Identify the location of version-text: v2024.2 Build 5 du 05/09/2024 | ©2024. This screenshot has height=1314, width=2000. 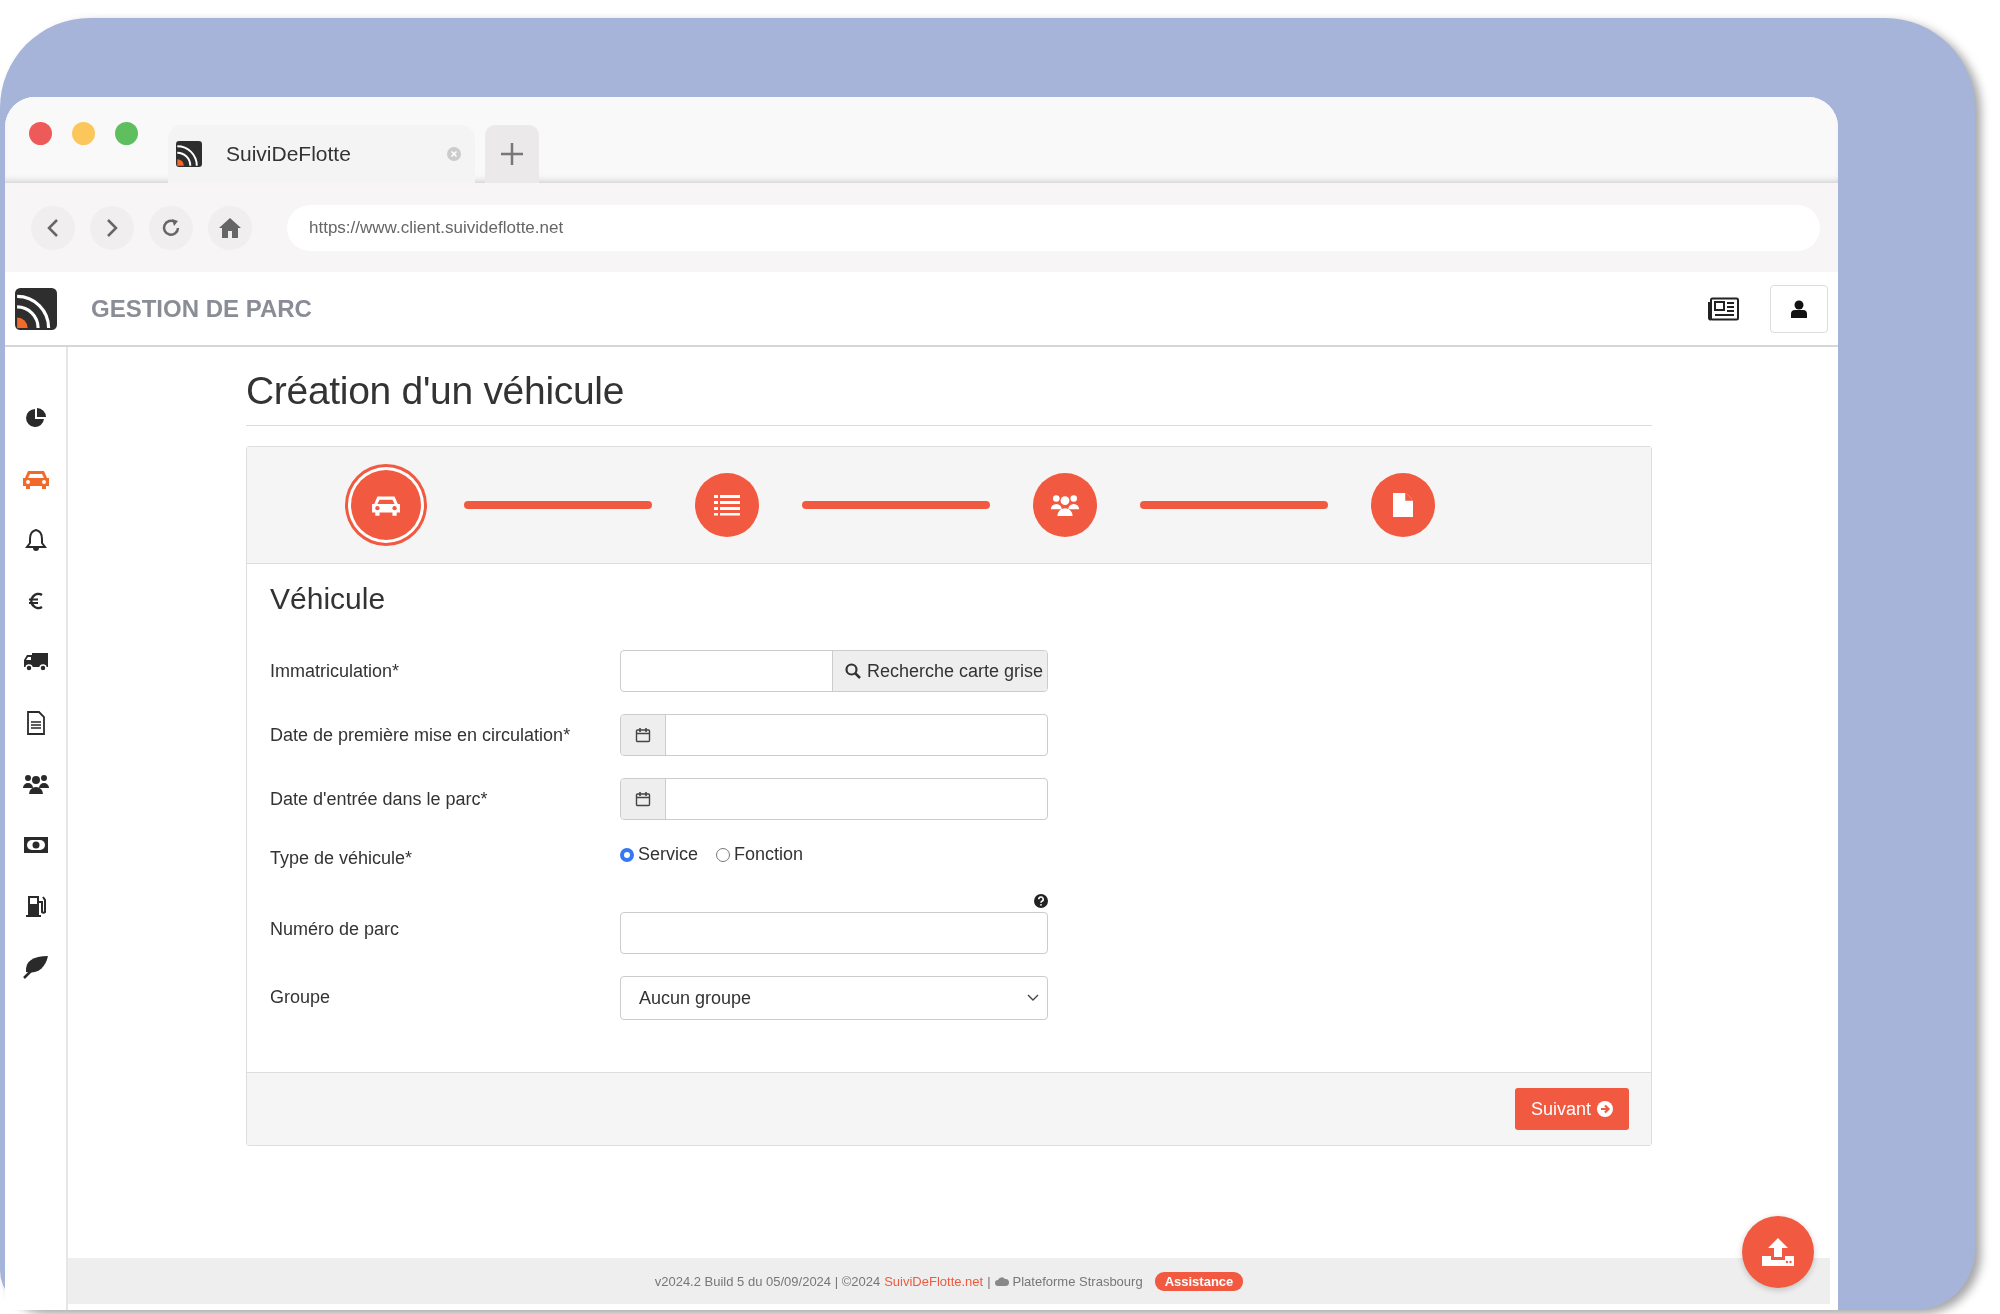
(767, 1281).